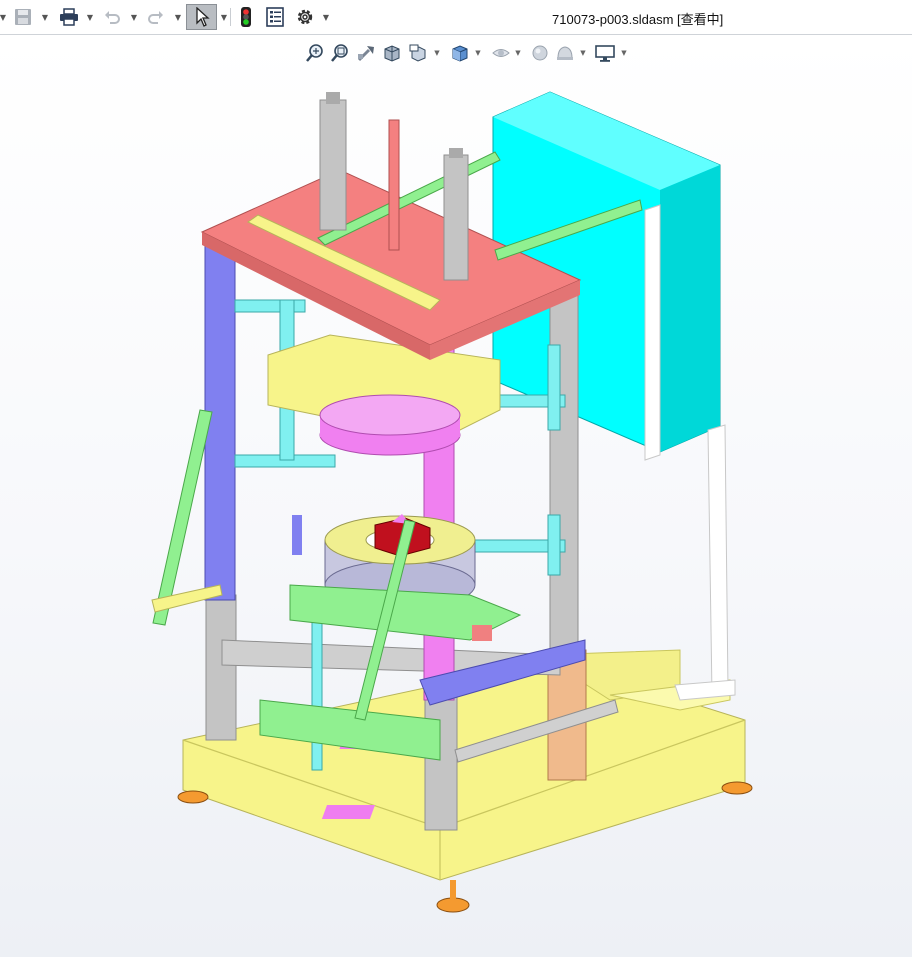 This screenshot has height=957, width=912. I want to click on toolbar-overflow-arrow: ▼, so click(4, 17).